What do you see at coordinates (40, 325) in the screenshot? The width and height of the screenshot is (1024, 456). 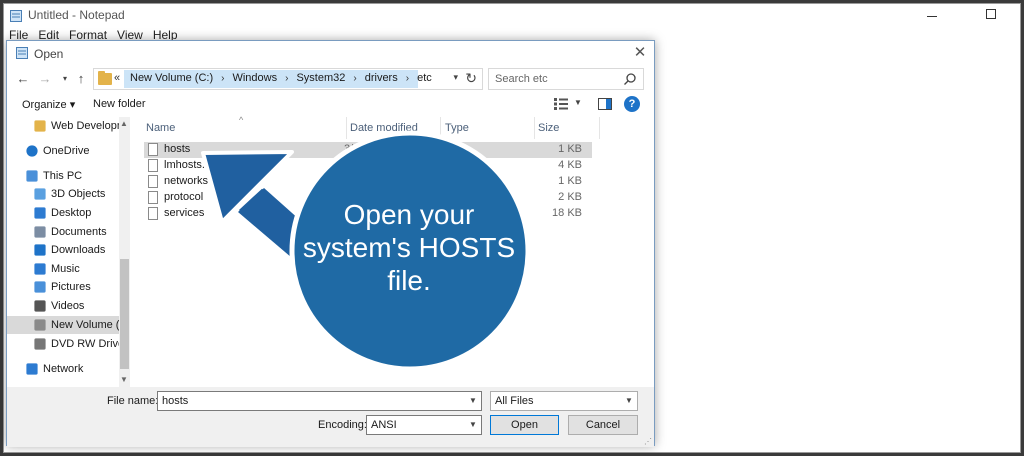 I see `drive-icon` at bounding box center [40, 325].